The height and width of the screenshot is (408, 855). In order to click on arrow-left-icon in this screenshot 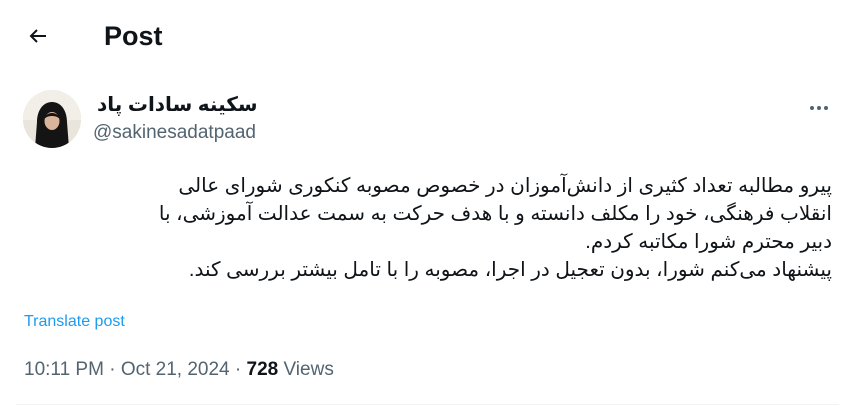, I will do `click(37, 36)`.